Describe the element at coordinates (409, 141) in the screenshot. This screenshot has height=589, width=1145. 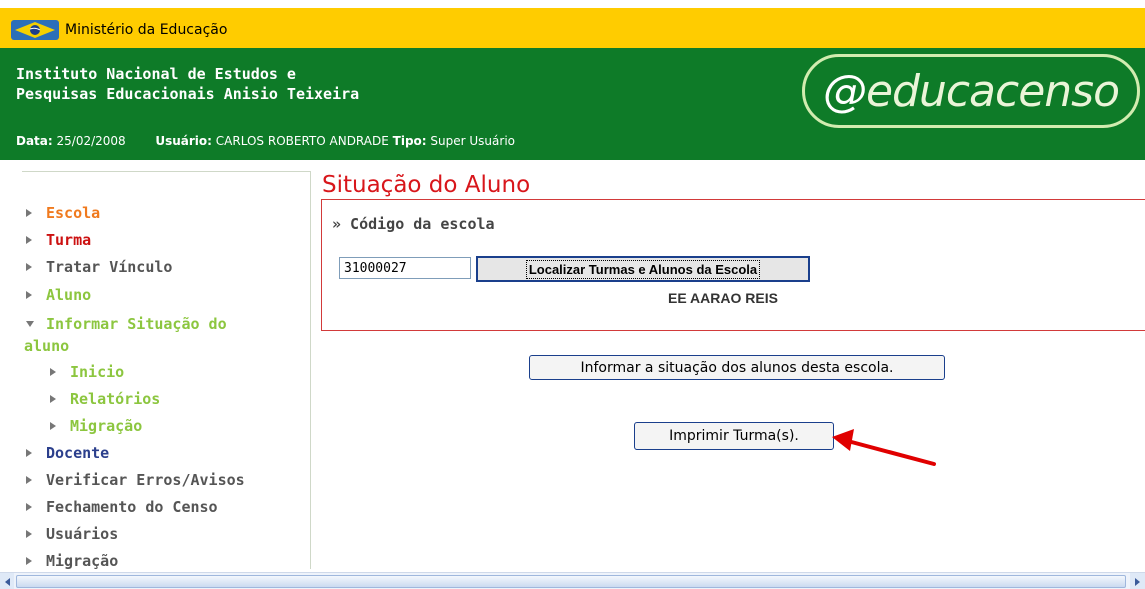
I see `type-label: Tipo:` at that location.